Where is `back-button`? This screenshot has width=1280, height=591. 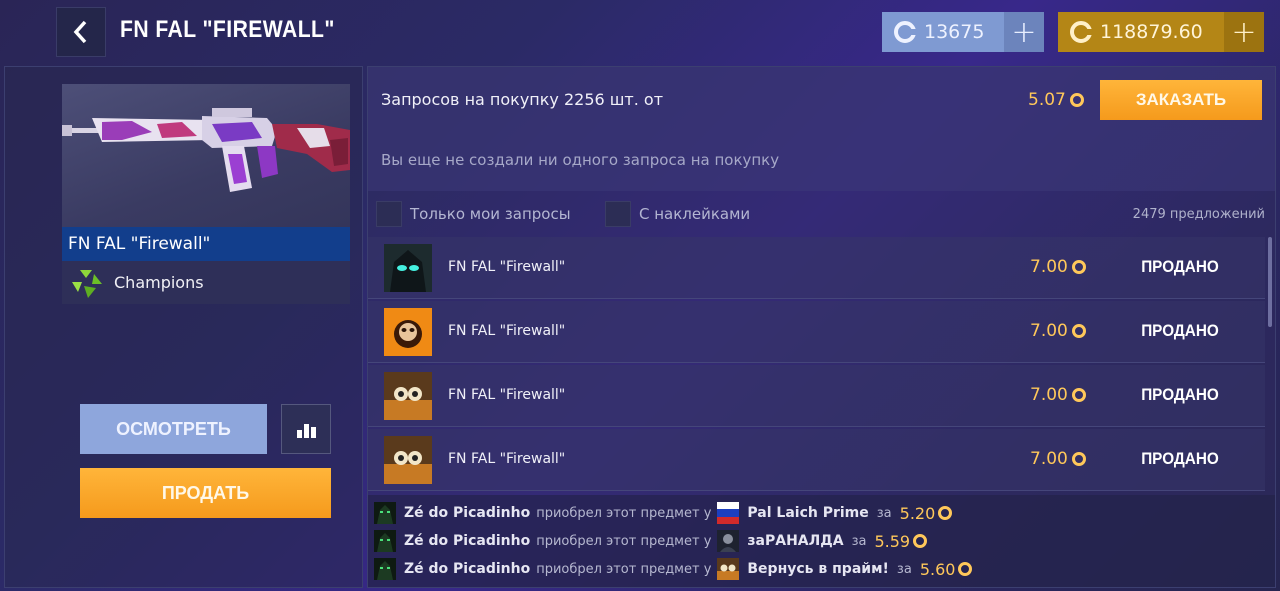
back-button is located at coordinates (81, 32).